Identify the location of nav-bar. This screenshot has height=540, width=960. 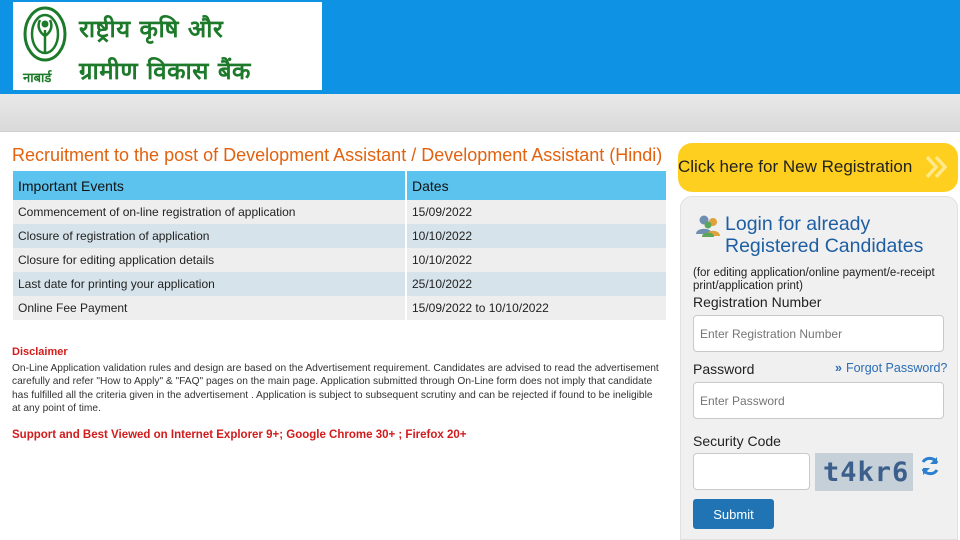
(480, 113).